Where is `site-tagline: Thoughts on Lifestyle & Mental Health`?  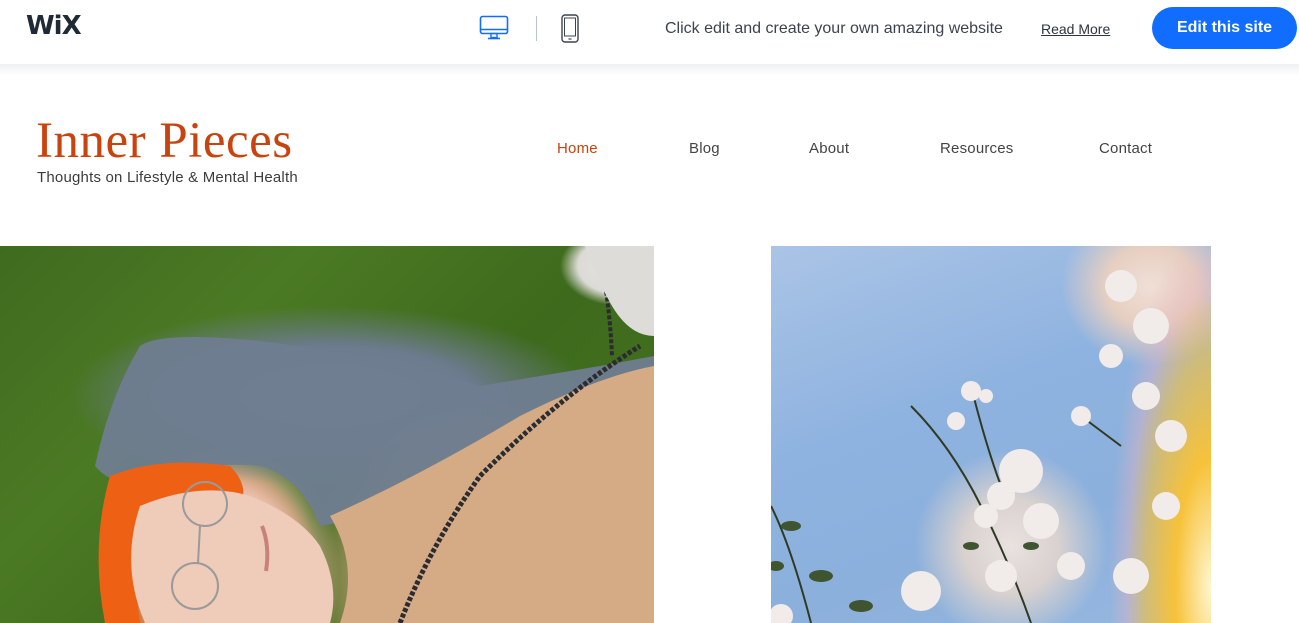 site-tagline: Thoughts on Lifestyle & Mental Health is located at coordinates (167, 177).